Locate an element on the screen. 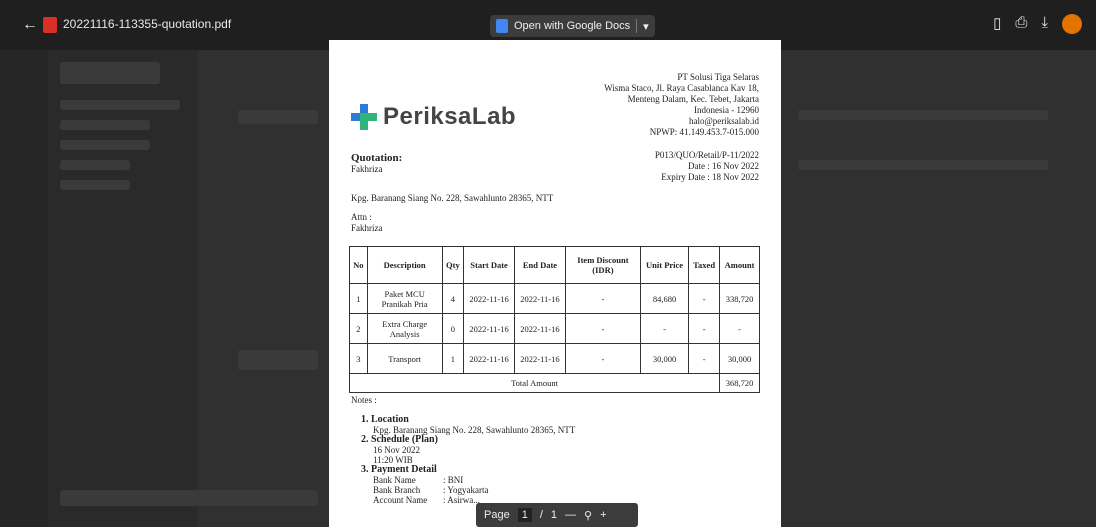 This screenshot has width=1096, height=527. quotation-label: Quotation: is located at coordinates (377, 158).